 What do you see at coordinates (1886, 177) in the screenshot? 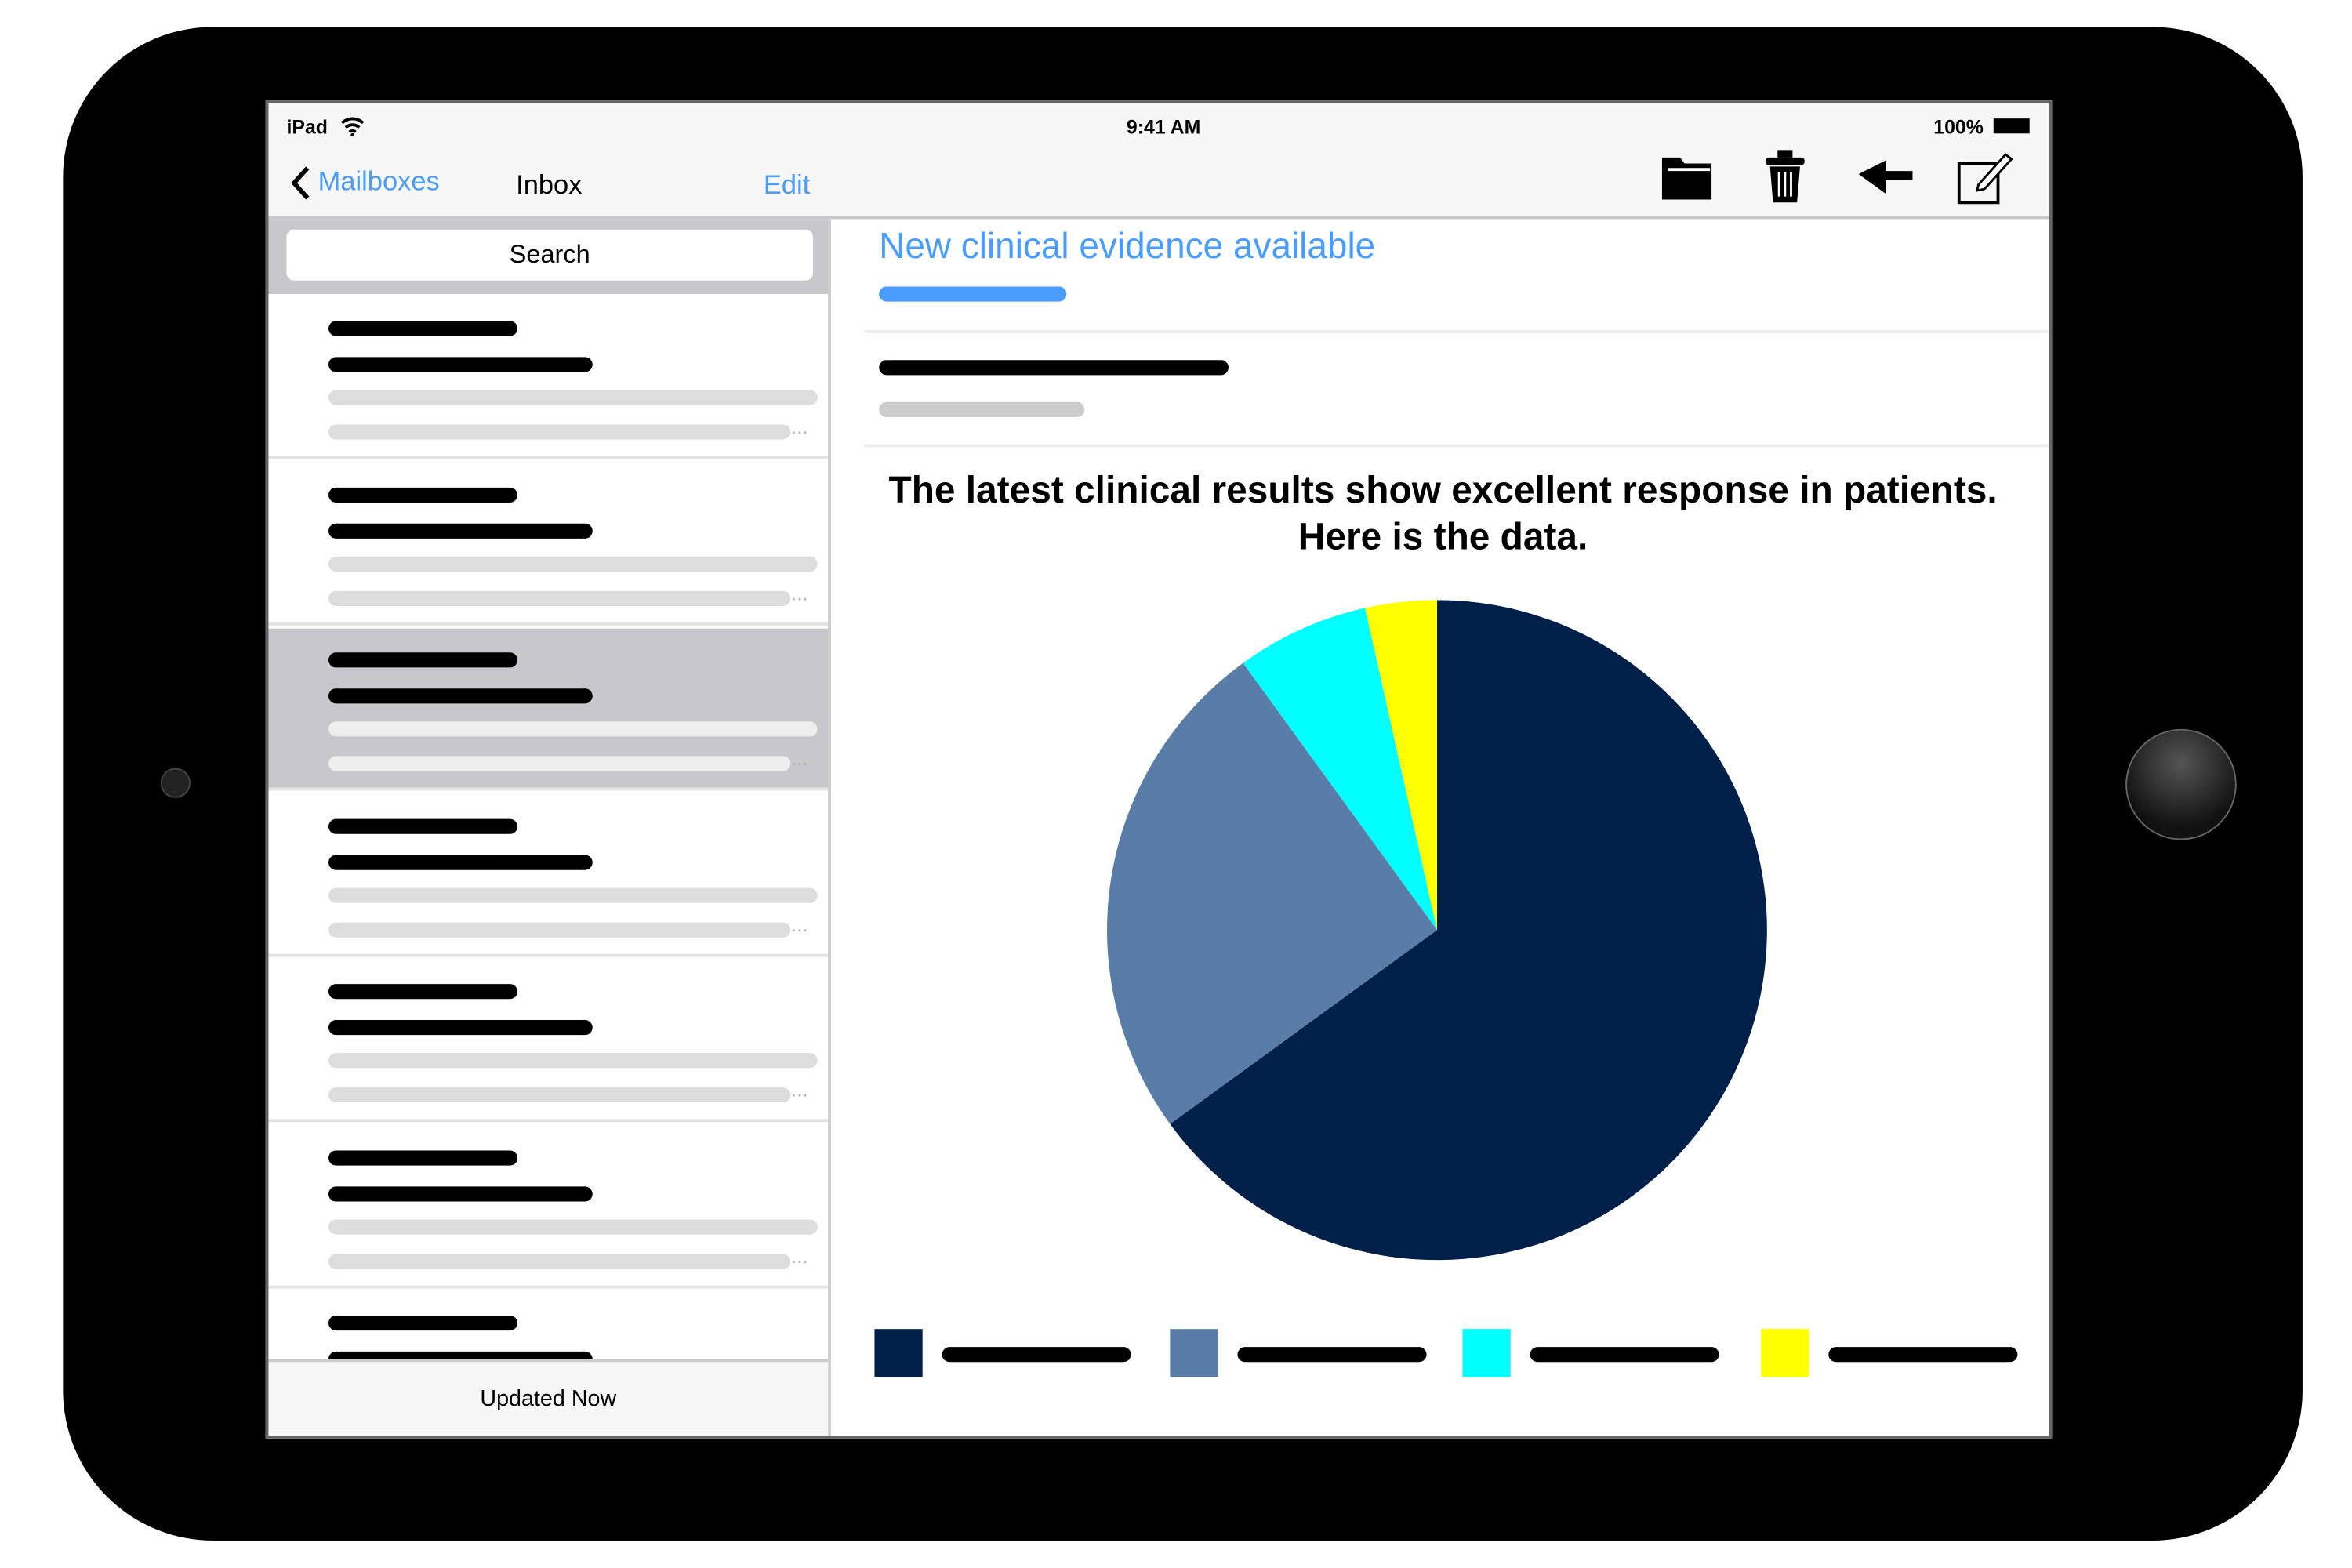
I see `reply-icon` at bounding box center [1886, 177].